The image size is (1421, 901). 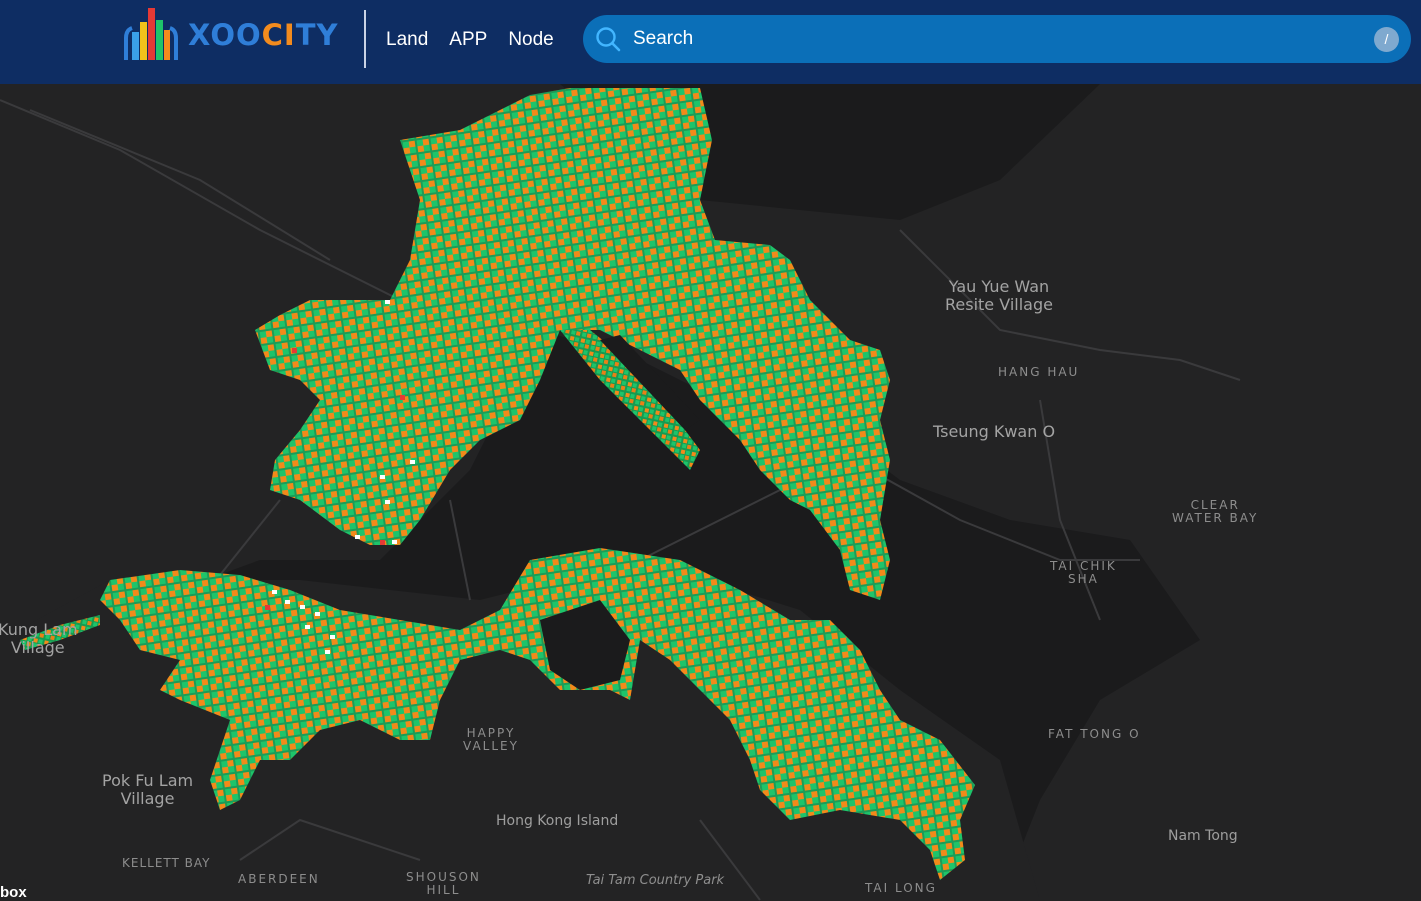 I want to click on search-shortcut-badge: /, so click(x=1386, y=39).